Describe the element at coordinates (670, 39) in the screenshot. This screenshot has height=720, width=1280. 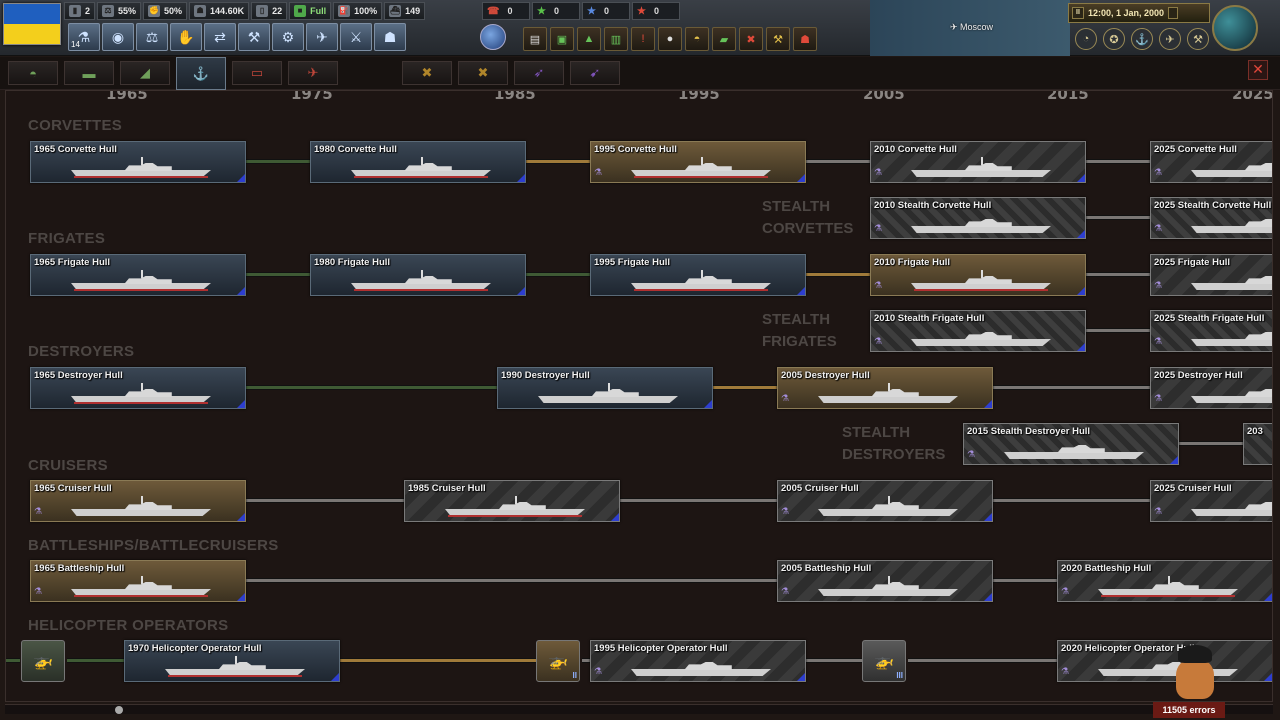
I see `division-alert-icon: ●` at that location.